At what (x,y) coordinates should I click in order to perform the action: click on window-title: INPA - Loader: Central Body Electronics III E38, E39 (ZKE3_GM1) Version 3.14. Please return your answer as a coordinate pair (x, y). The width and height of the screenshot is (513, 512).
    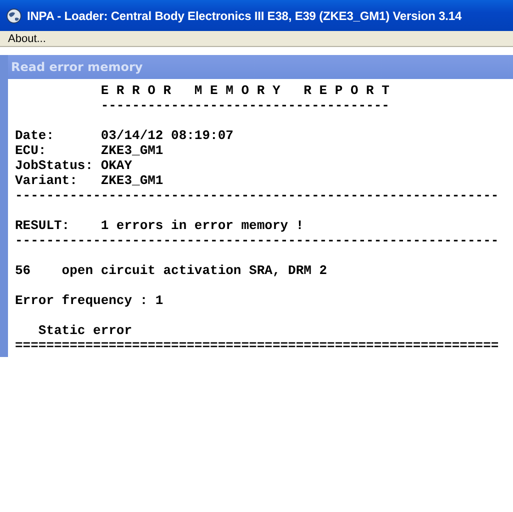
    Looking at the image, I should click on (244, 15).